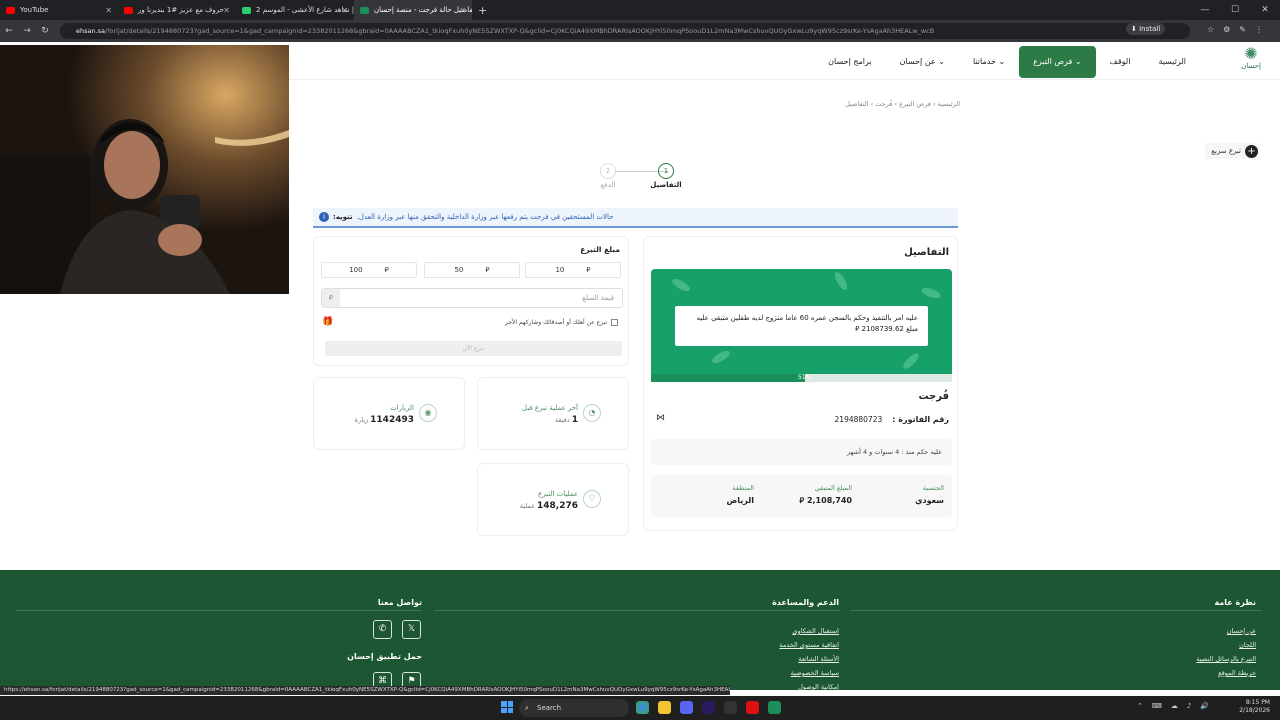 The image size is (1280, 720). Describe the element at coordinates (382, 629) in the screenshot. I see `phone-icon: ✆` at that location.